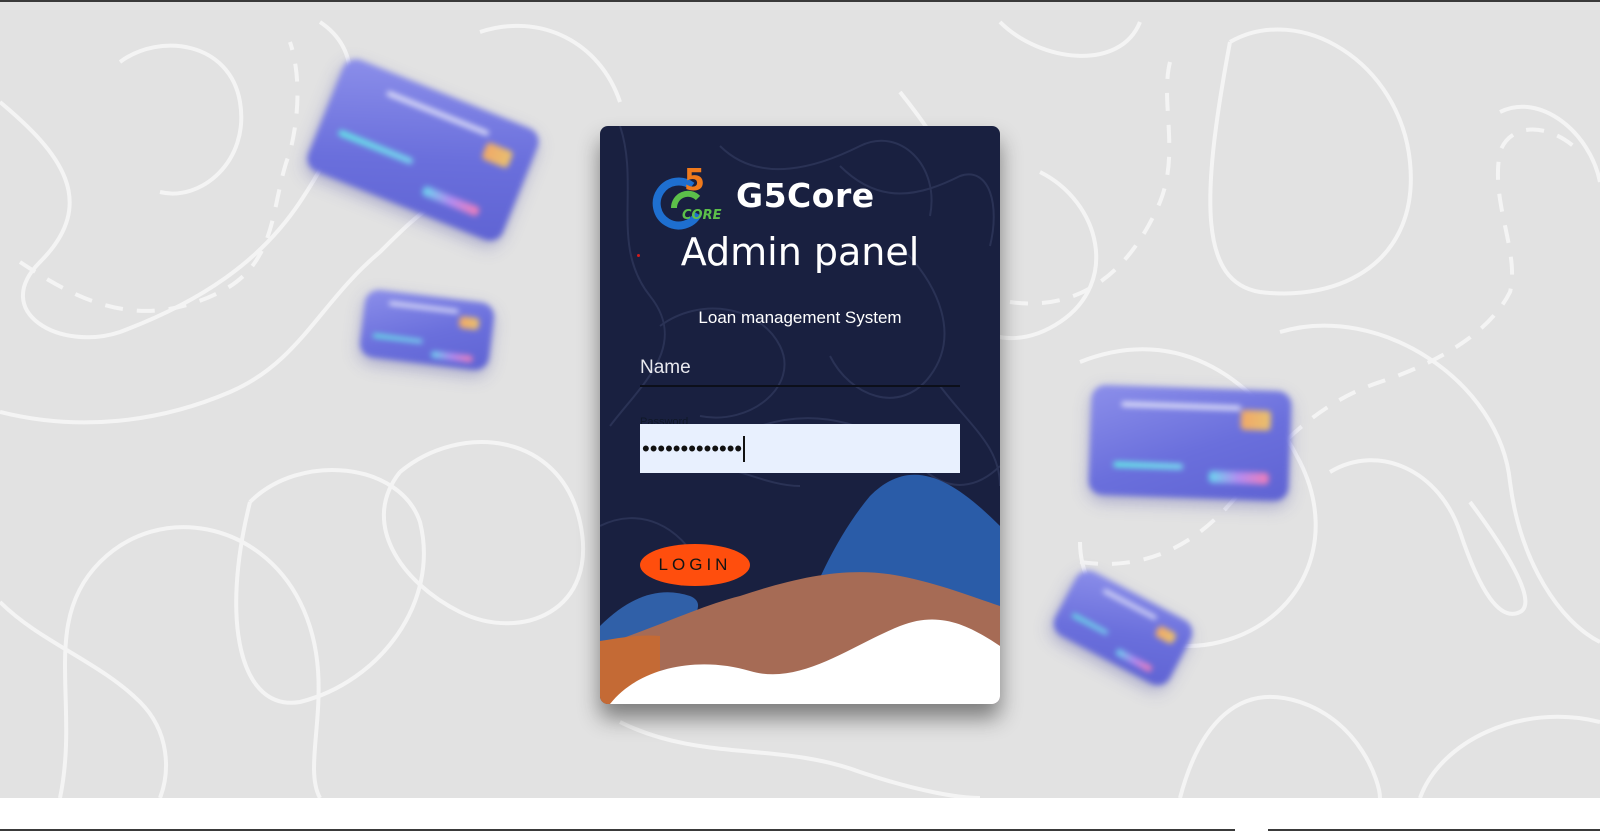 The height and width of the screenshot is (831, 1600). What do you see at coordinates (695, 565) in the screenshot?
I see `login-button: LOGIN` at bounding box center [695, 565].